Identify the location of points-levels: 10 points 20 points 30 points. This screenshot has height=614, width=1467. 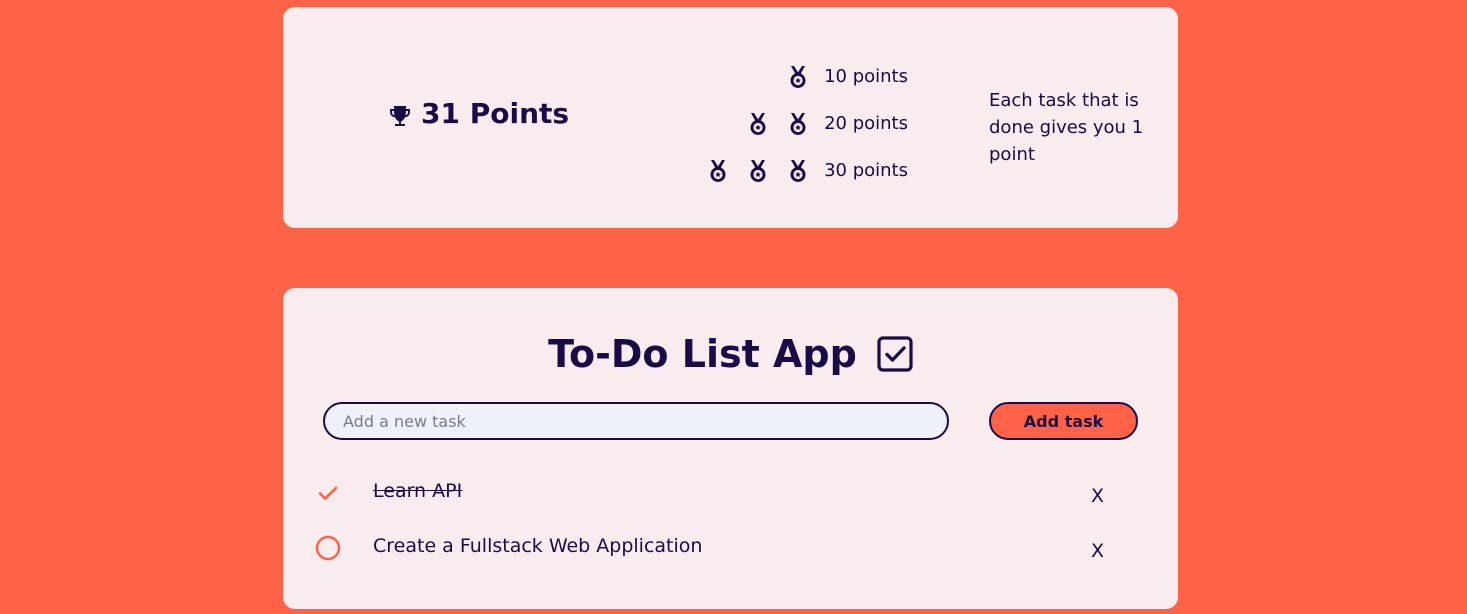
(808, 123).